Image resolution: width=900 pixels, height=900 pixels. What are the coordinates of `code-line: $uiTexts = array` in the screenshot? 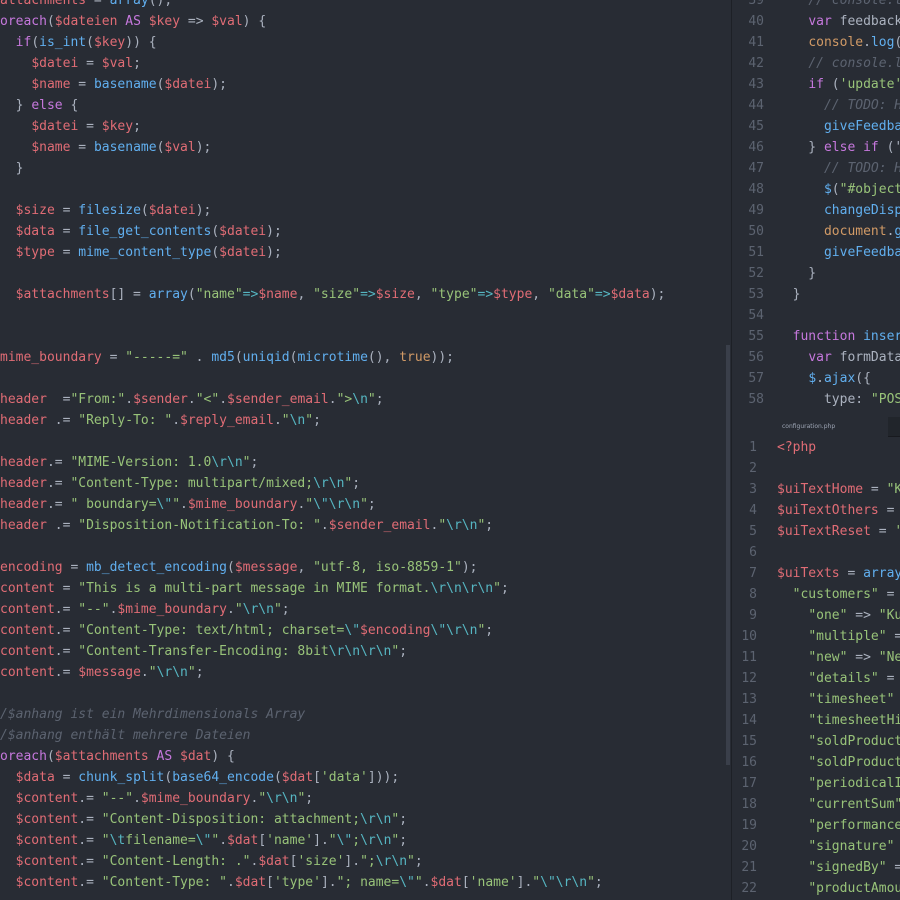 It's located at (838, 573).